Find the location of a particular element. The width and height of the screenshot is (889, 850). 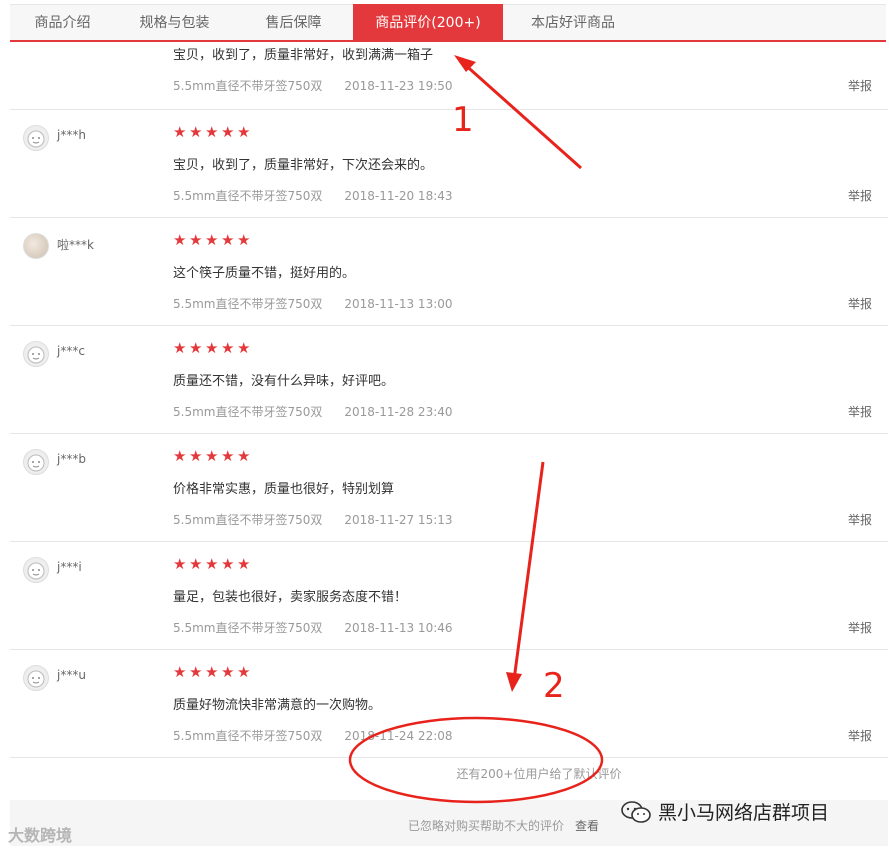

review-meta: 5.5mm直径不带牙签750双 2018-11-28 23:40 is located at coordinates (313, 411).